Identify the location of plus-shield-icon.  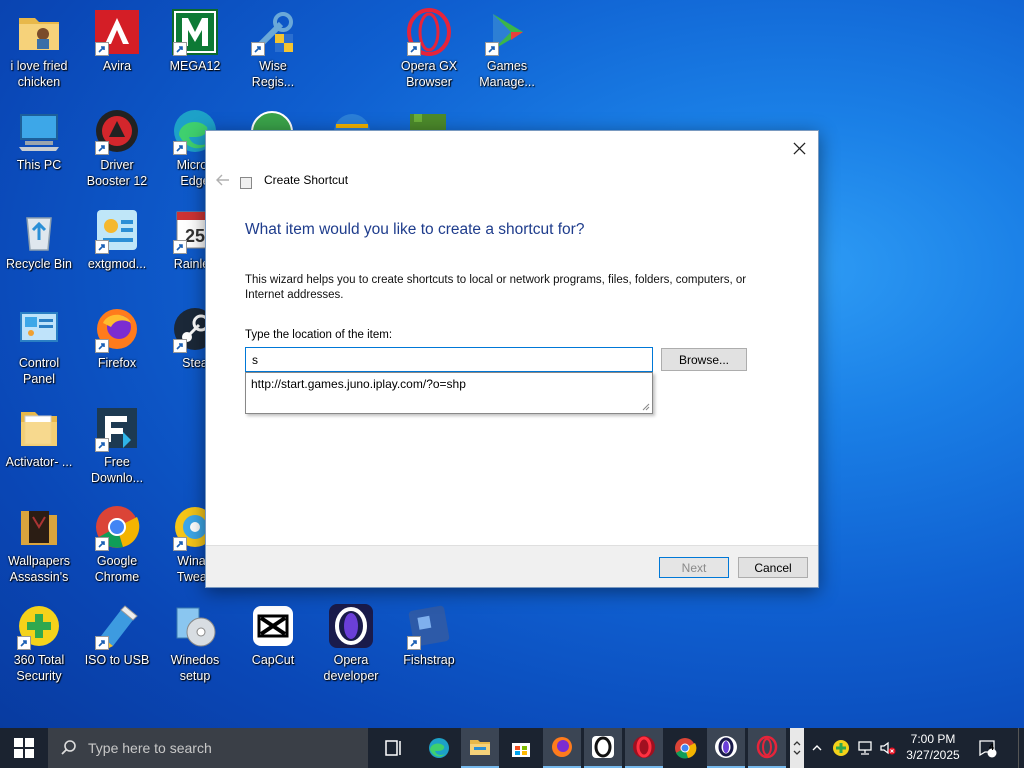
(39, 626).